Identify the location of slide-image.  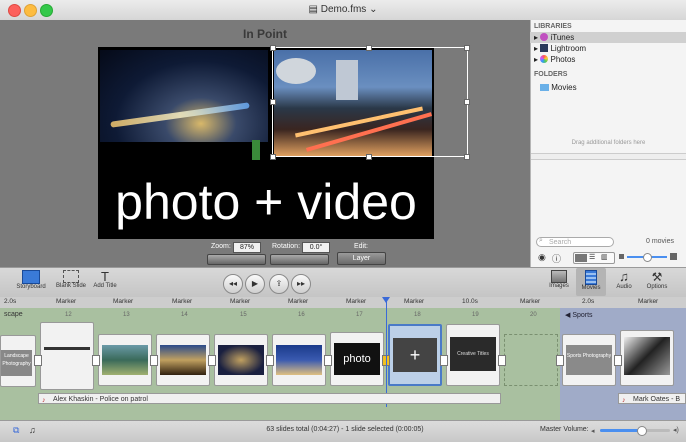
(183, 360).